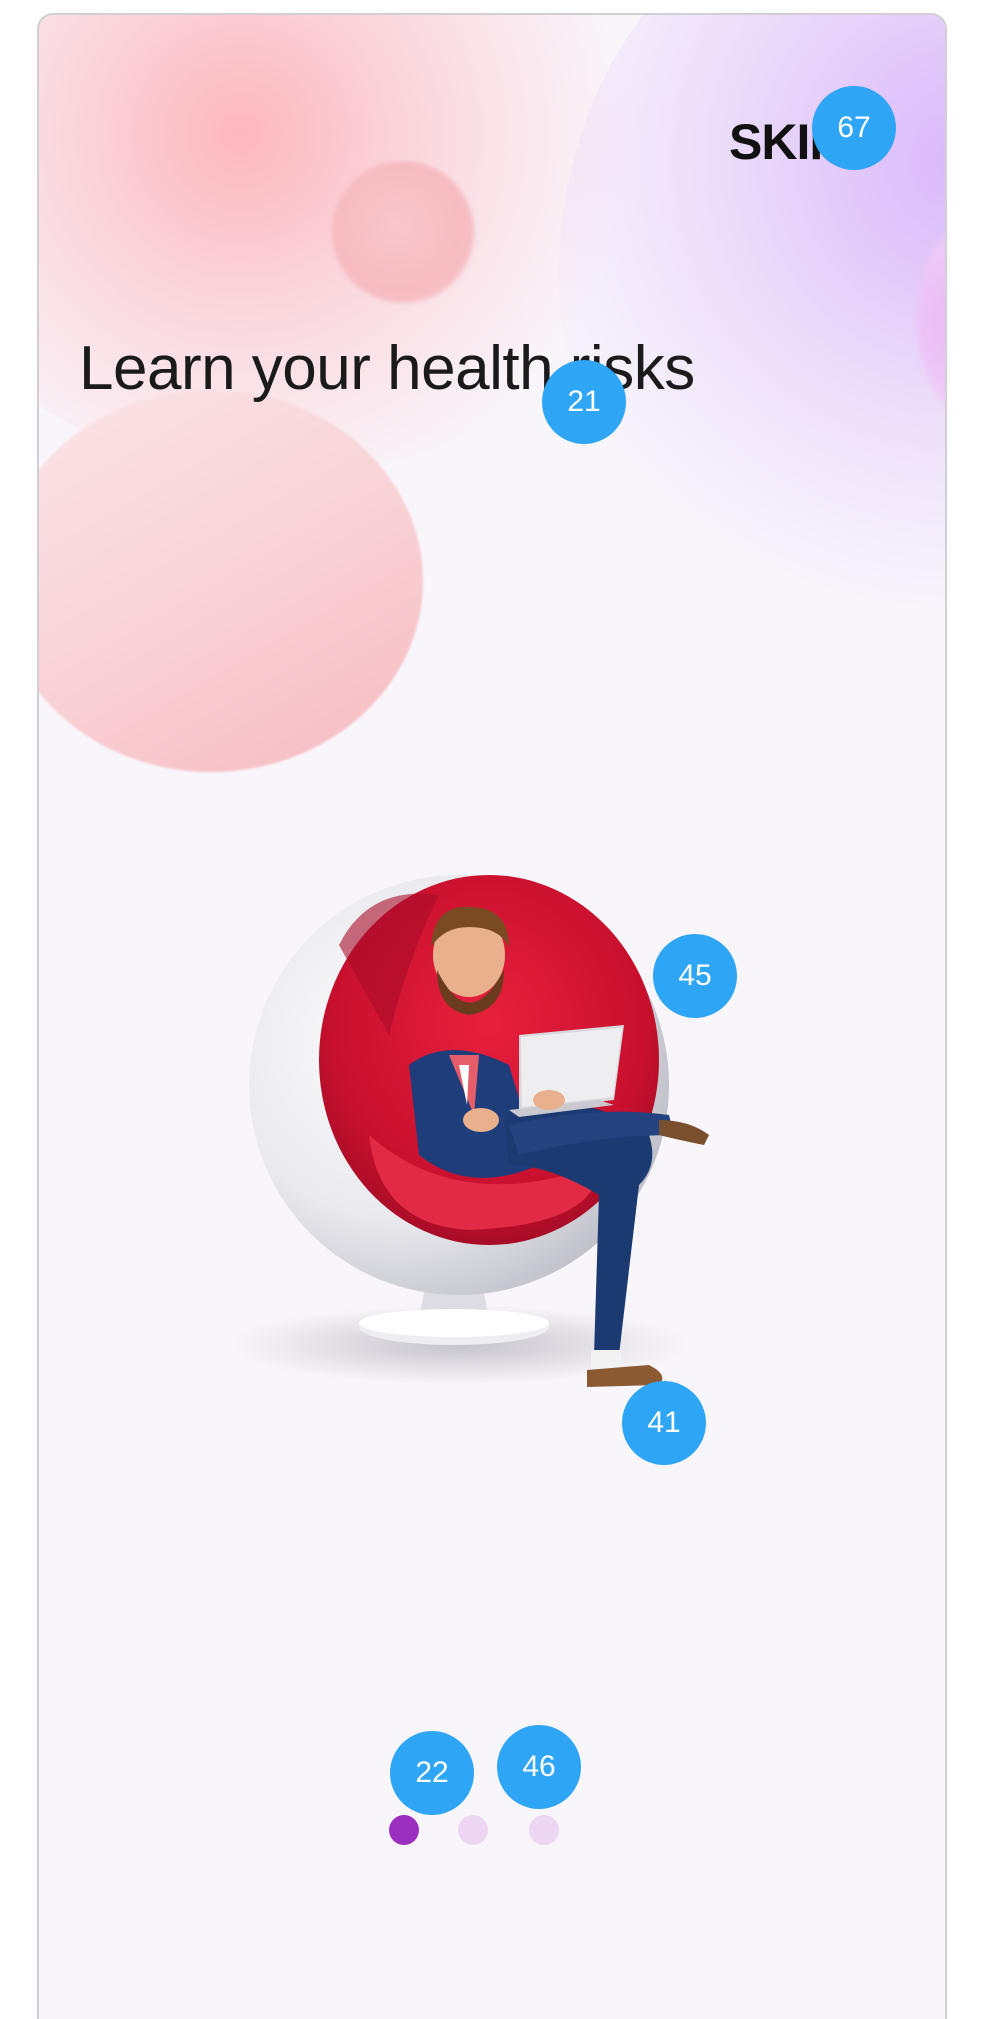 Image resolution: width=984 pixels, height=2019 pixels. I want to click on annotation-badge: 45, so click(695, 976).